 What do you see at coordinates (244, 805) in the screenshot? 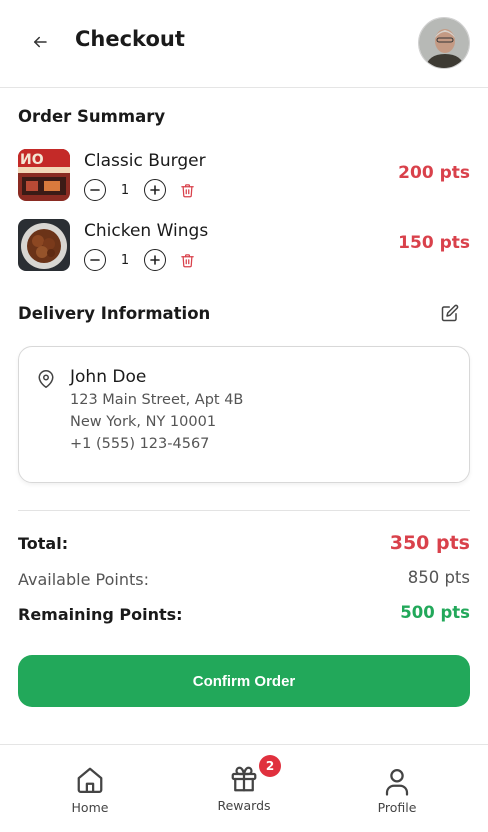
I see `nav-label: Rewards` at bounding box center [244, 805].